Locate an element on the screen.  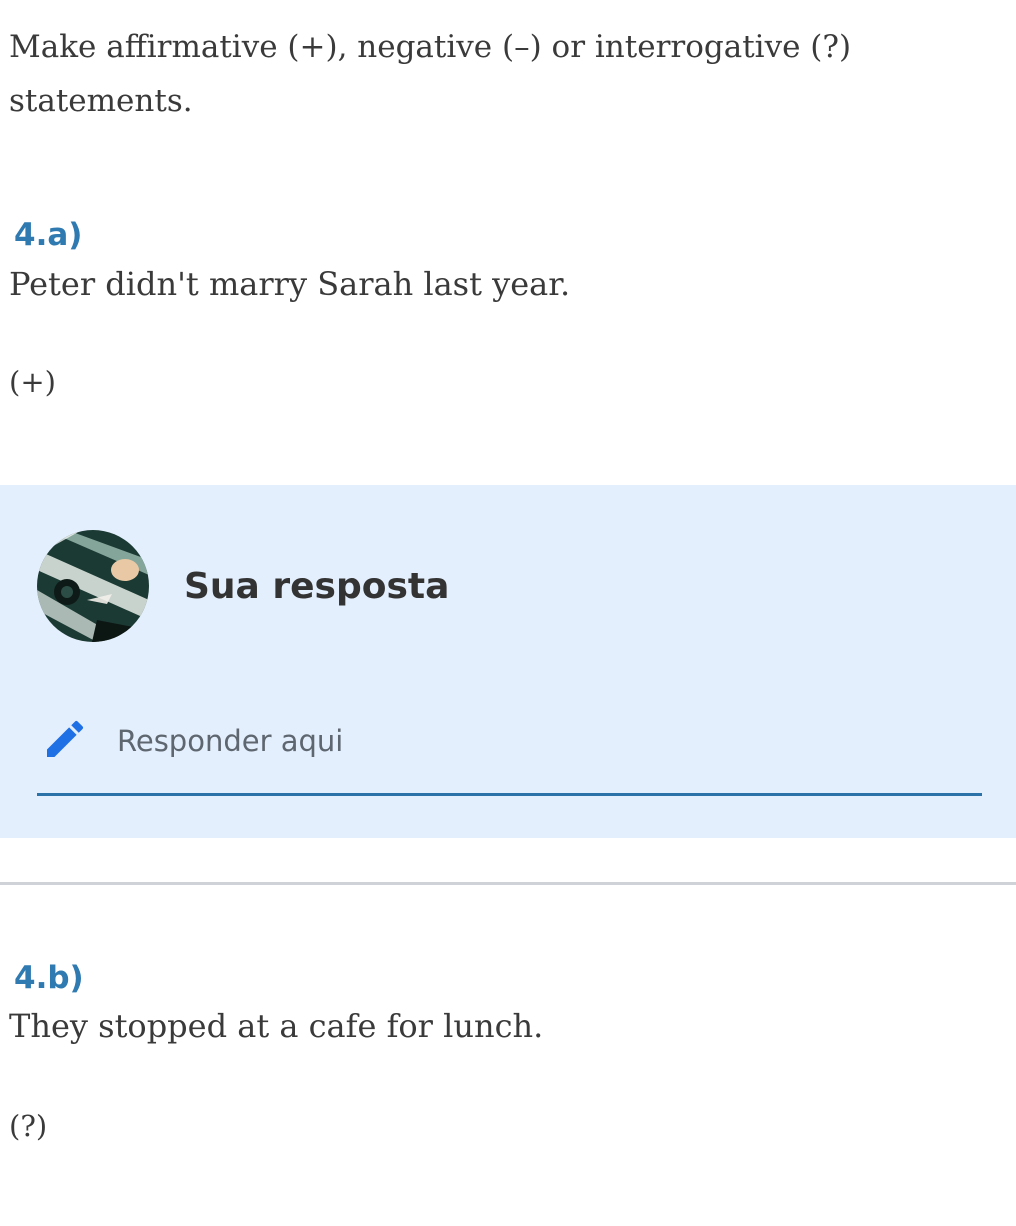
question-number: 4.a) is located at coordinates (48, 235).